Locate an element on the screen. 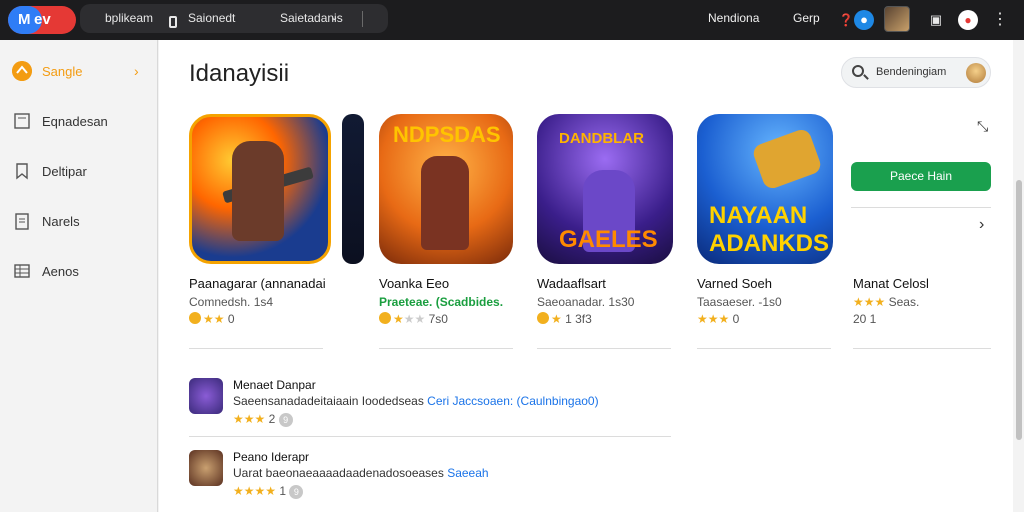 The image size is (1024, 512). game-card-image: NDPSDAS is located at coordinates (446, 189).